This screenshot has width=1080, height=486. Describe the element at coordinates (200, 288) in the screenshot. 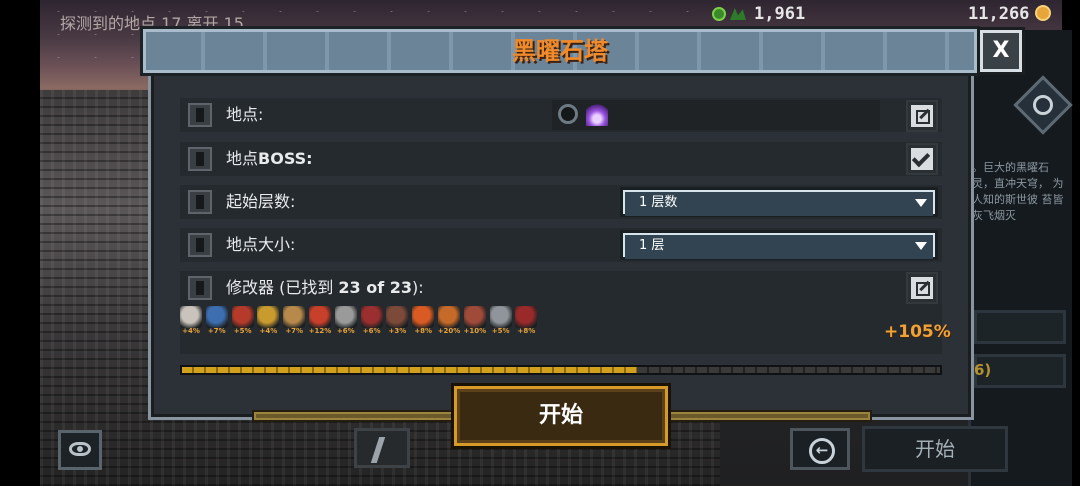

I see `modifier-icon` at that location.